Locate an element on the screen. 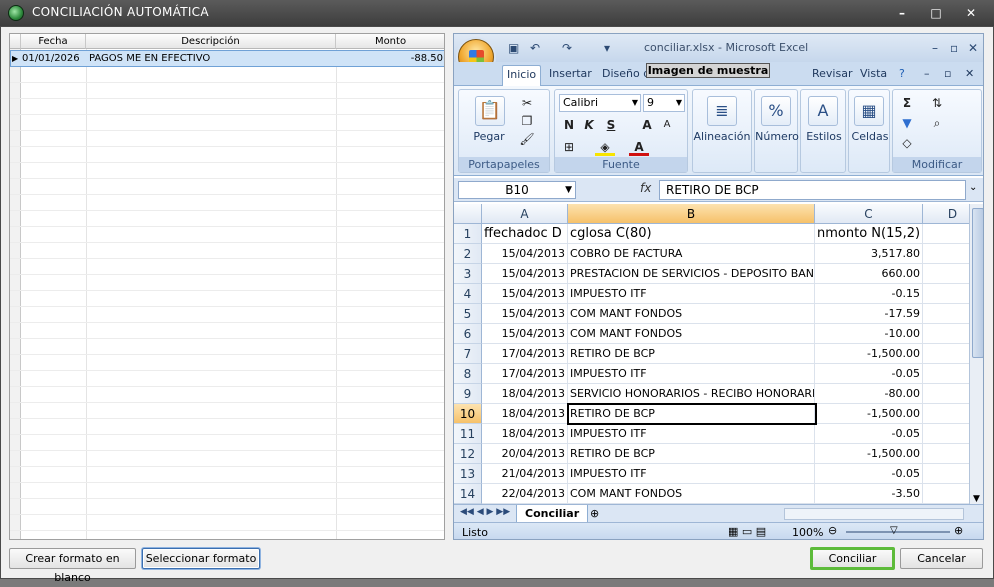  number-button: Número is located at coordinates (777, 136).